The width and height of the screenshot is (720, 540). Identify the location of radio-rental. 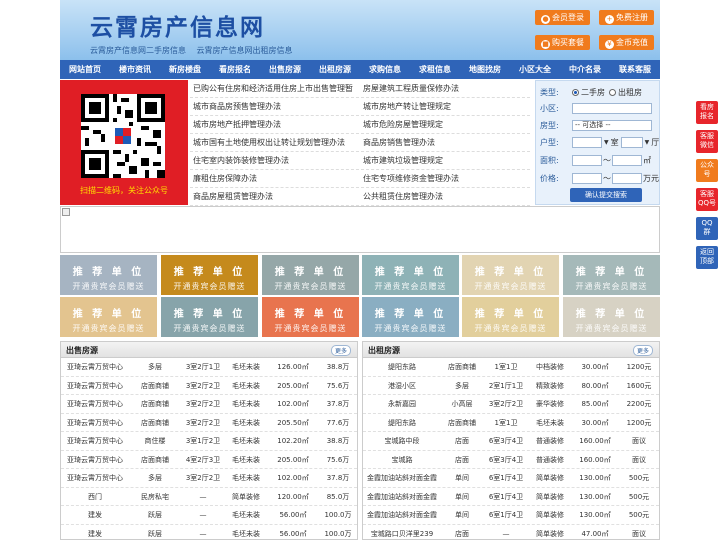
(612, 92).